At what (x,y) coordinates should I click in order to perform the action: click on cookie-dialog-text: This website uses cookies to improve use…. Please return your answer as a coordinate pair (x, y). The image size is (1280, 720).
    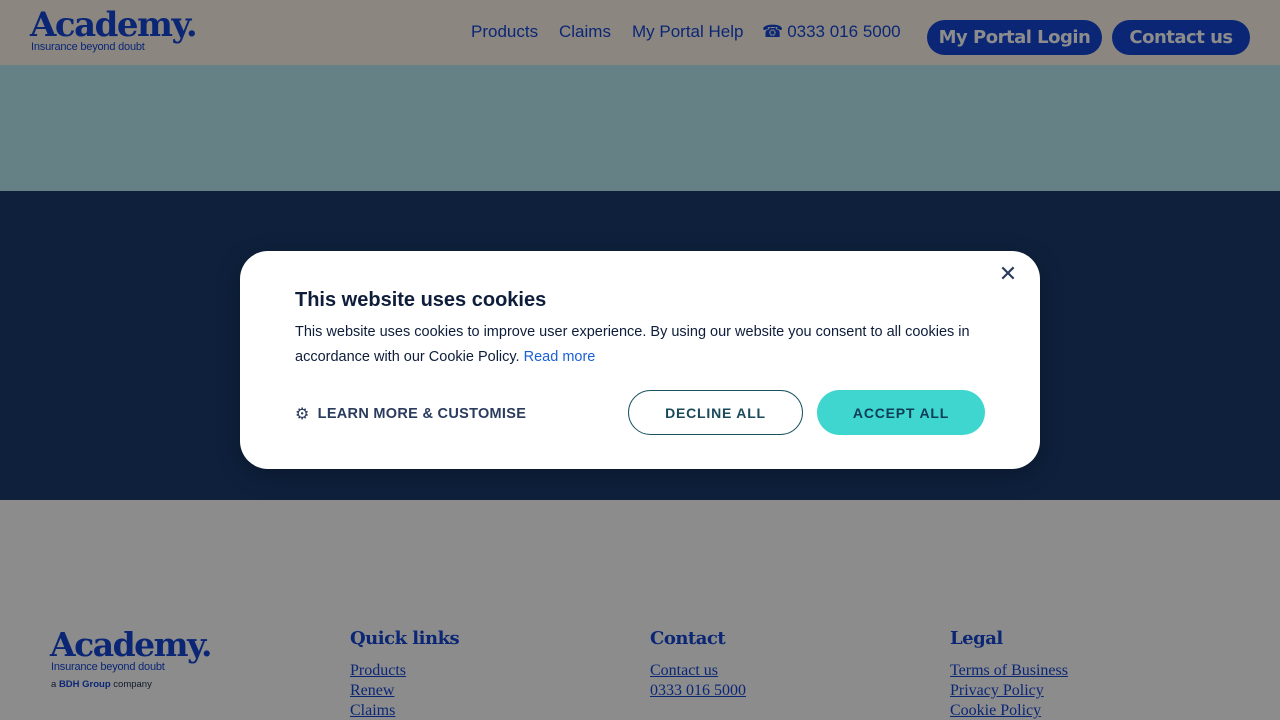
    Looking at the image, I should click on (645, 345).